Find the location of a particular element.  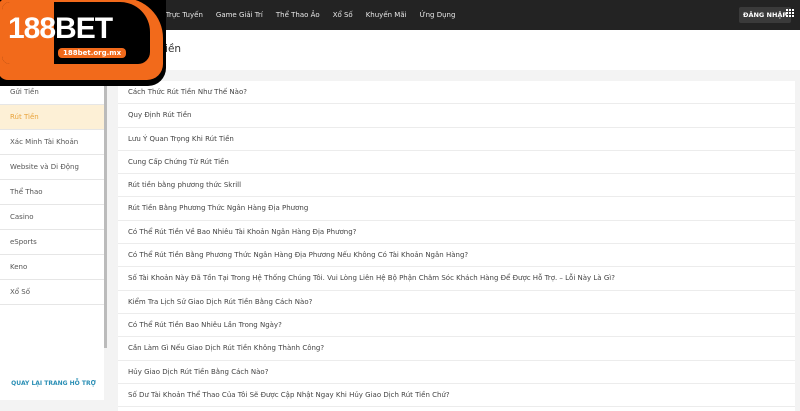

sidebar-item-verification: Xác Minh Tài Khoản is located at coordinates (52, 142).